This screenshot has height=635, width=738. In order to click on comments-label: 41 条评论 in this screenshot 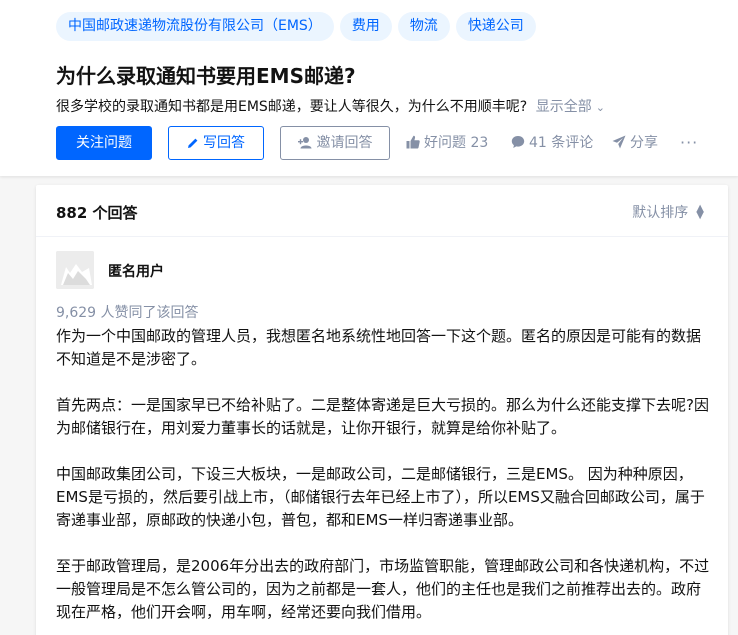, I will do `click(561, 143)`.